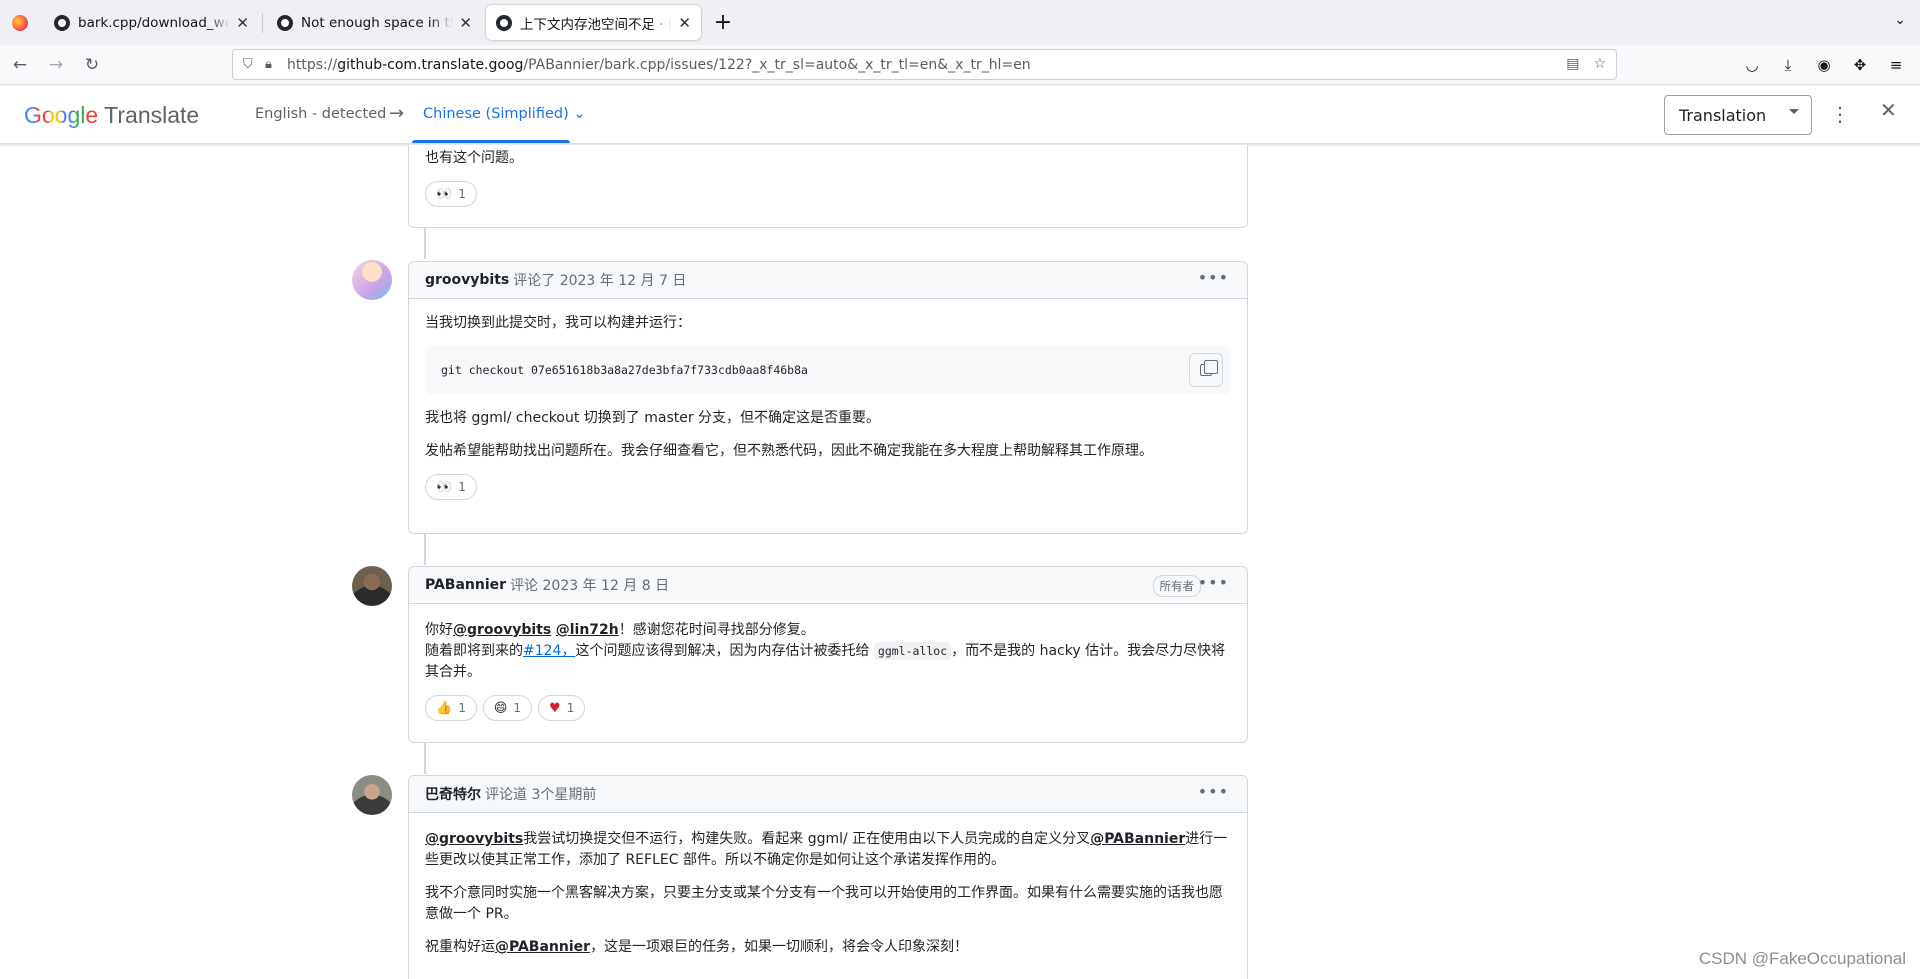  Describe the element at coordinates (723, 23) in the screenshot. I see `new-tab-button: +` at that location.